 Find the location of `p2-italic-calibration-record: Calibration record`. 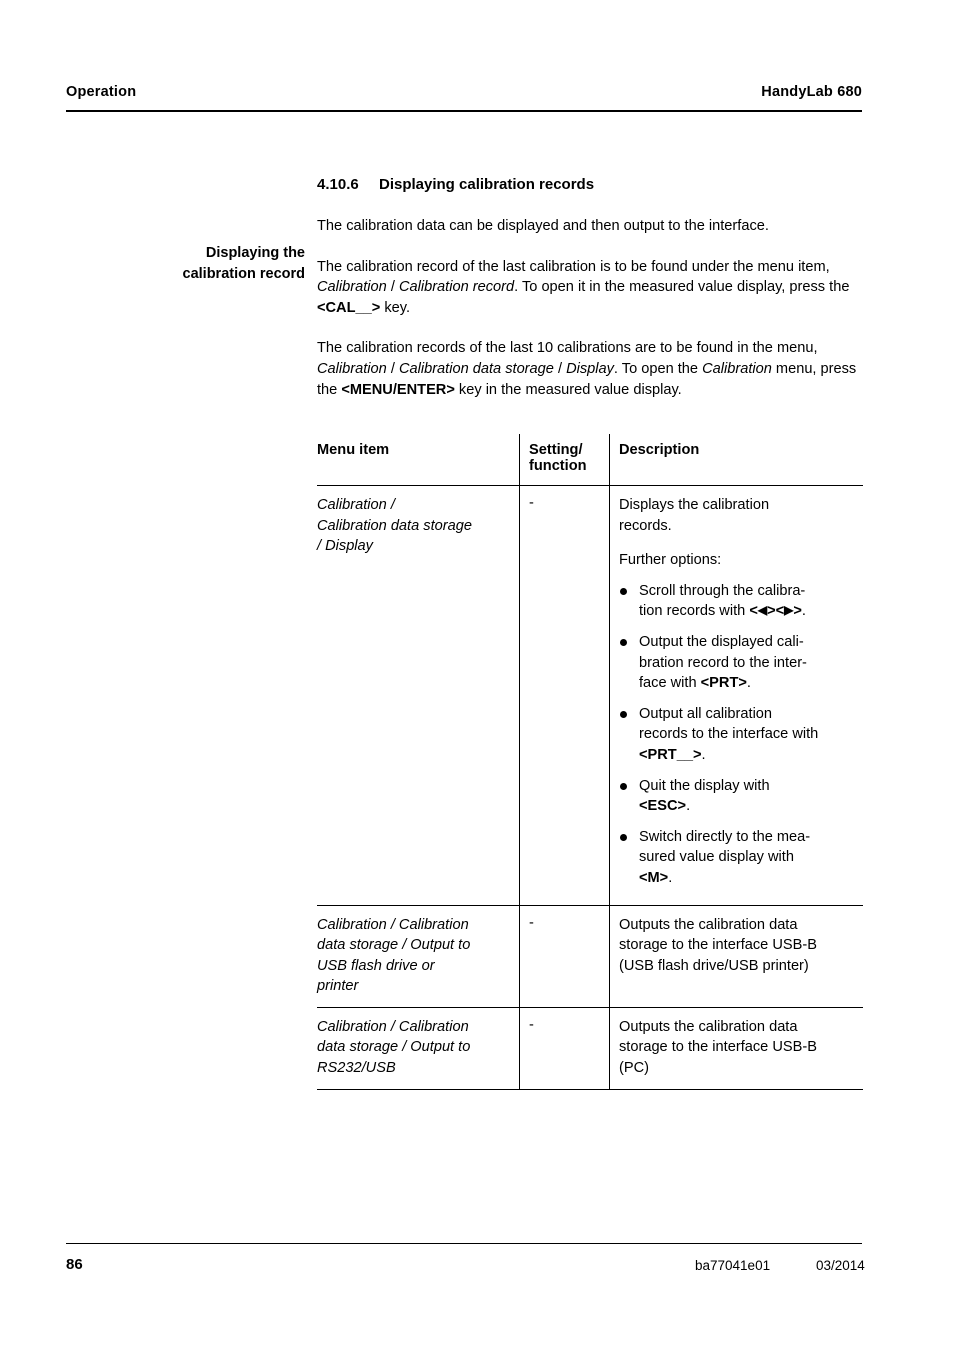

p2-italic-calibration-record: Calibration record is located at coordinates (456, 287).